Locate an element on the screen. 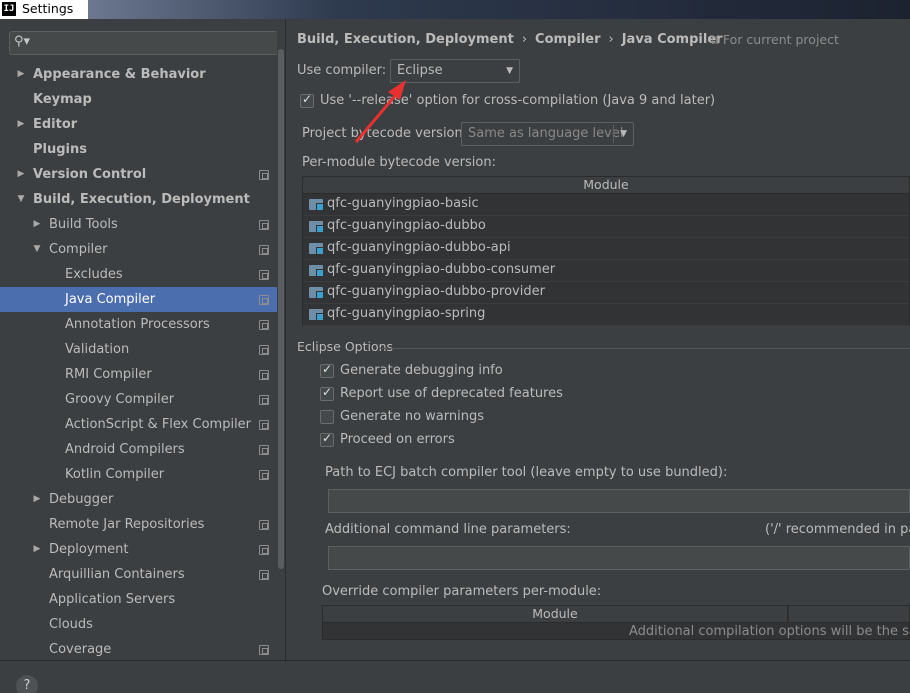 This screenshot has height=693, width=910. annotation-arrow-head is located at coordinates (397, 90).